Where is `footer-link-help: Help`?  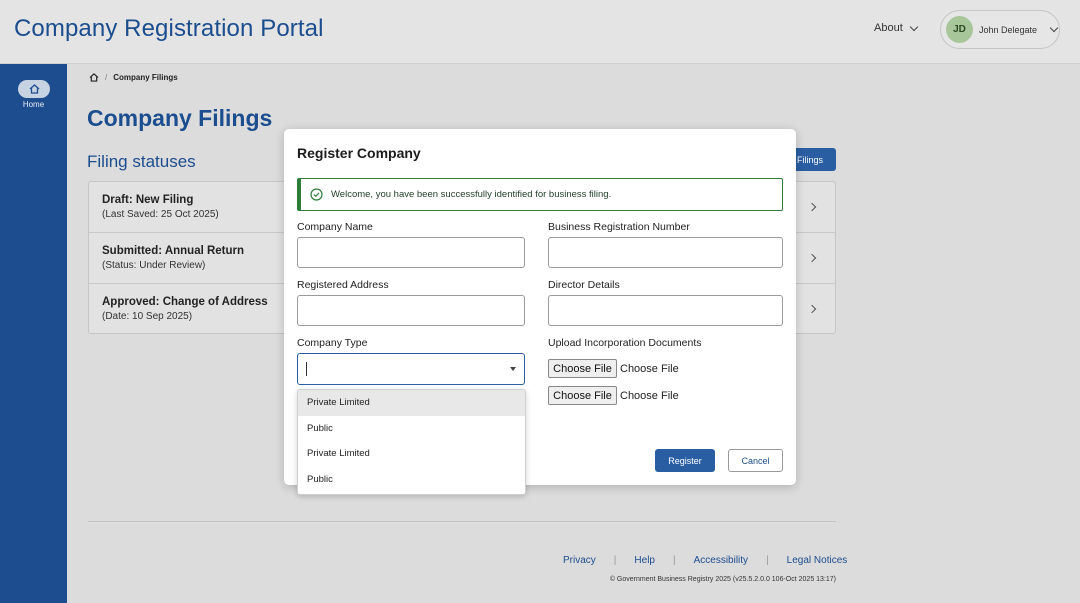
footer-link-help: Help is located at coordinates (644, 560).